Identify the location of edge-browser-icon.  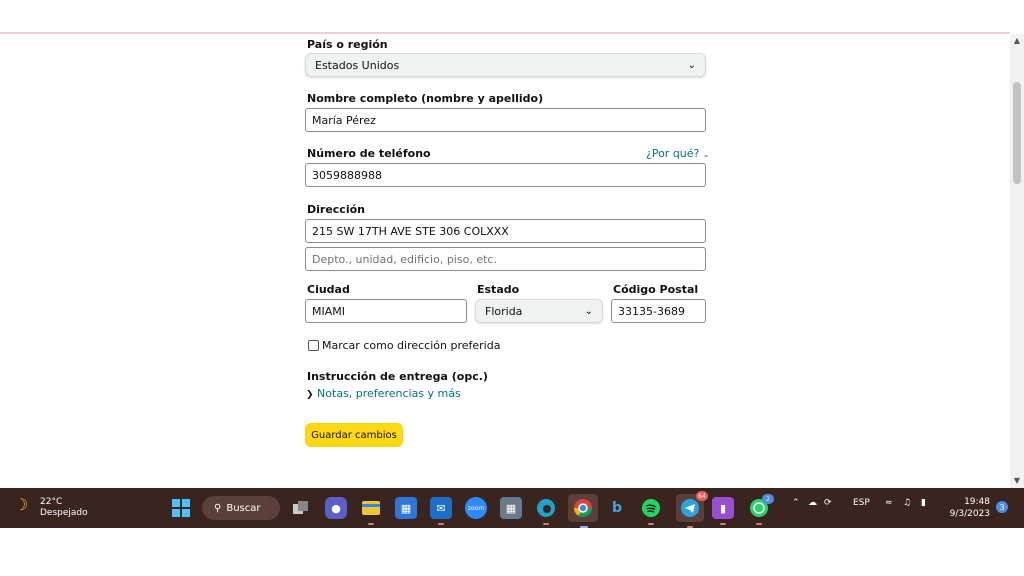
(546, 511).